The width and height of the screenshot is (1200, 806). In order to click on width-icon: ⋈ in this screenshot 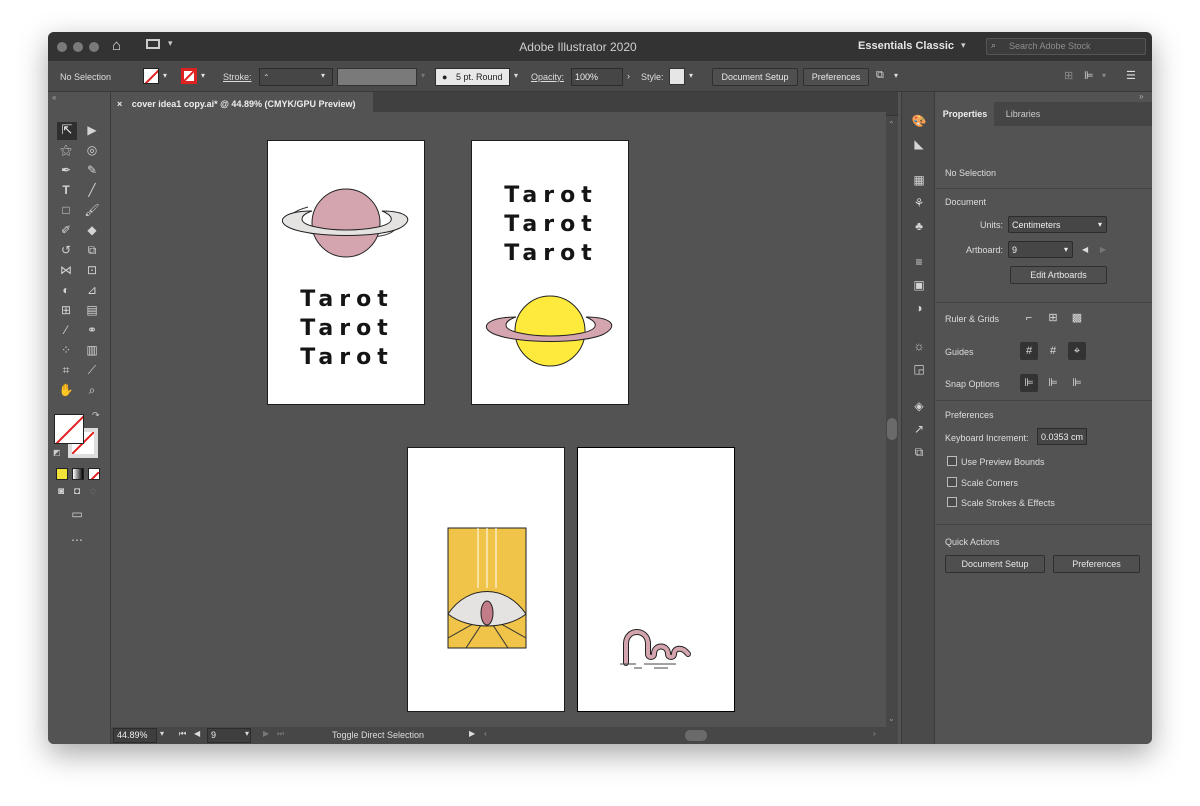, I will do `click(66, 271)`.